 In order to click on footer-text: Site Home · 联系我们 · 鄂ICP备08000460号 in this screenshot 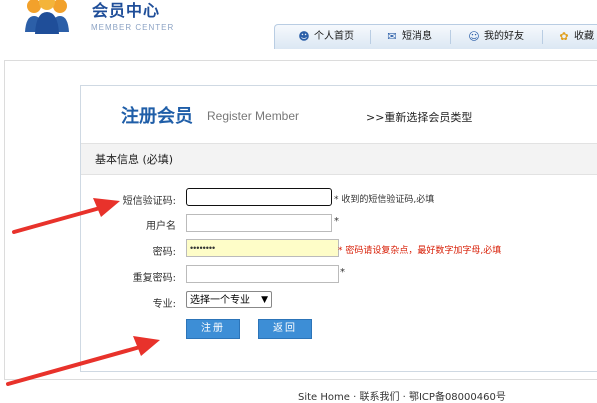, I will do `click(402, 397)`.